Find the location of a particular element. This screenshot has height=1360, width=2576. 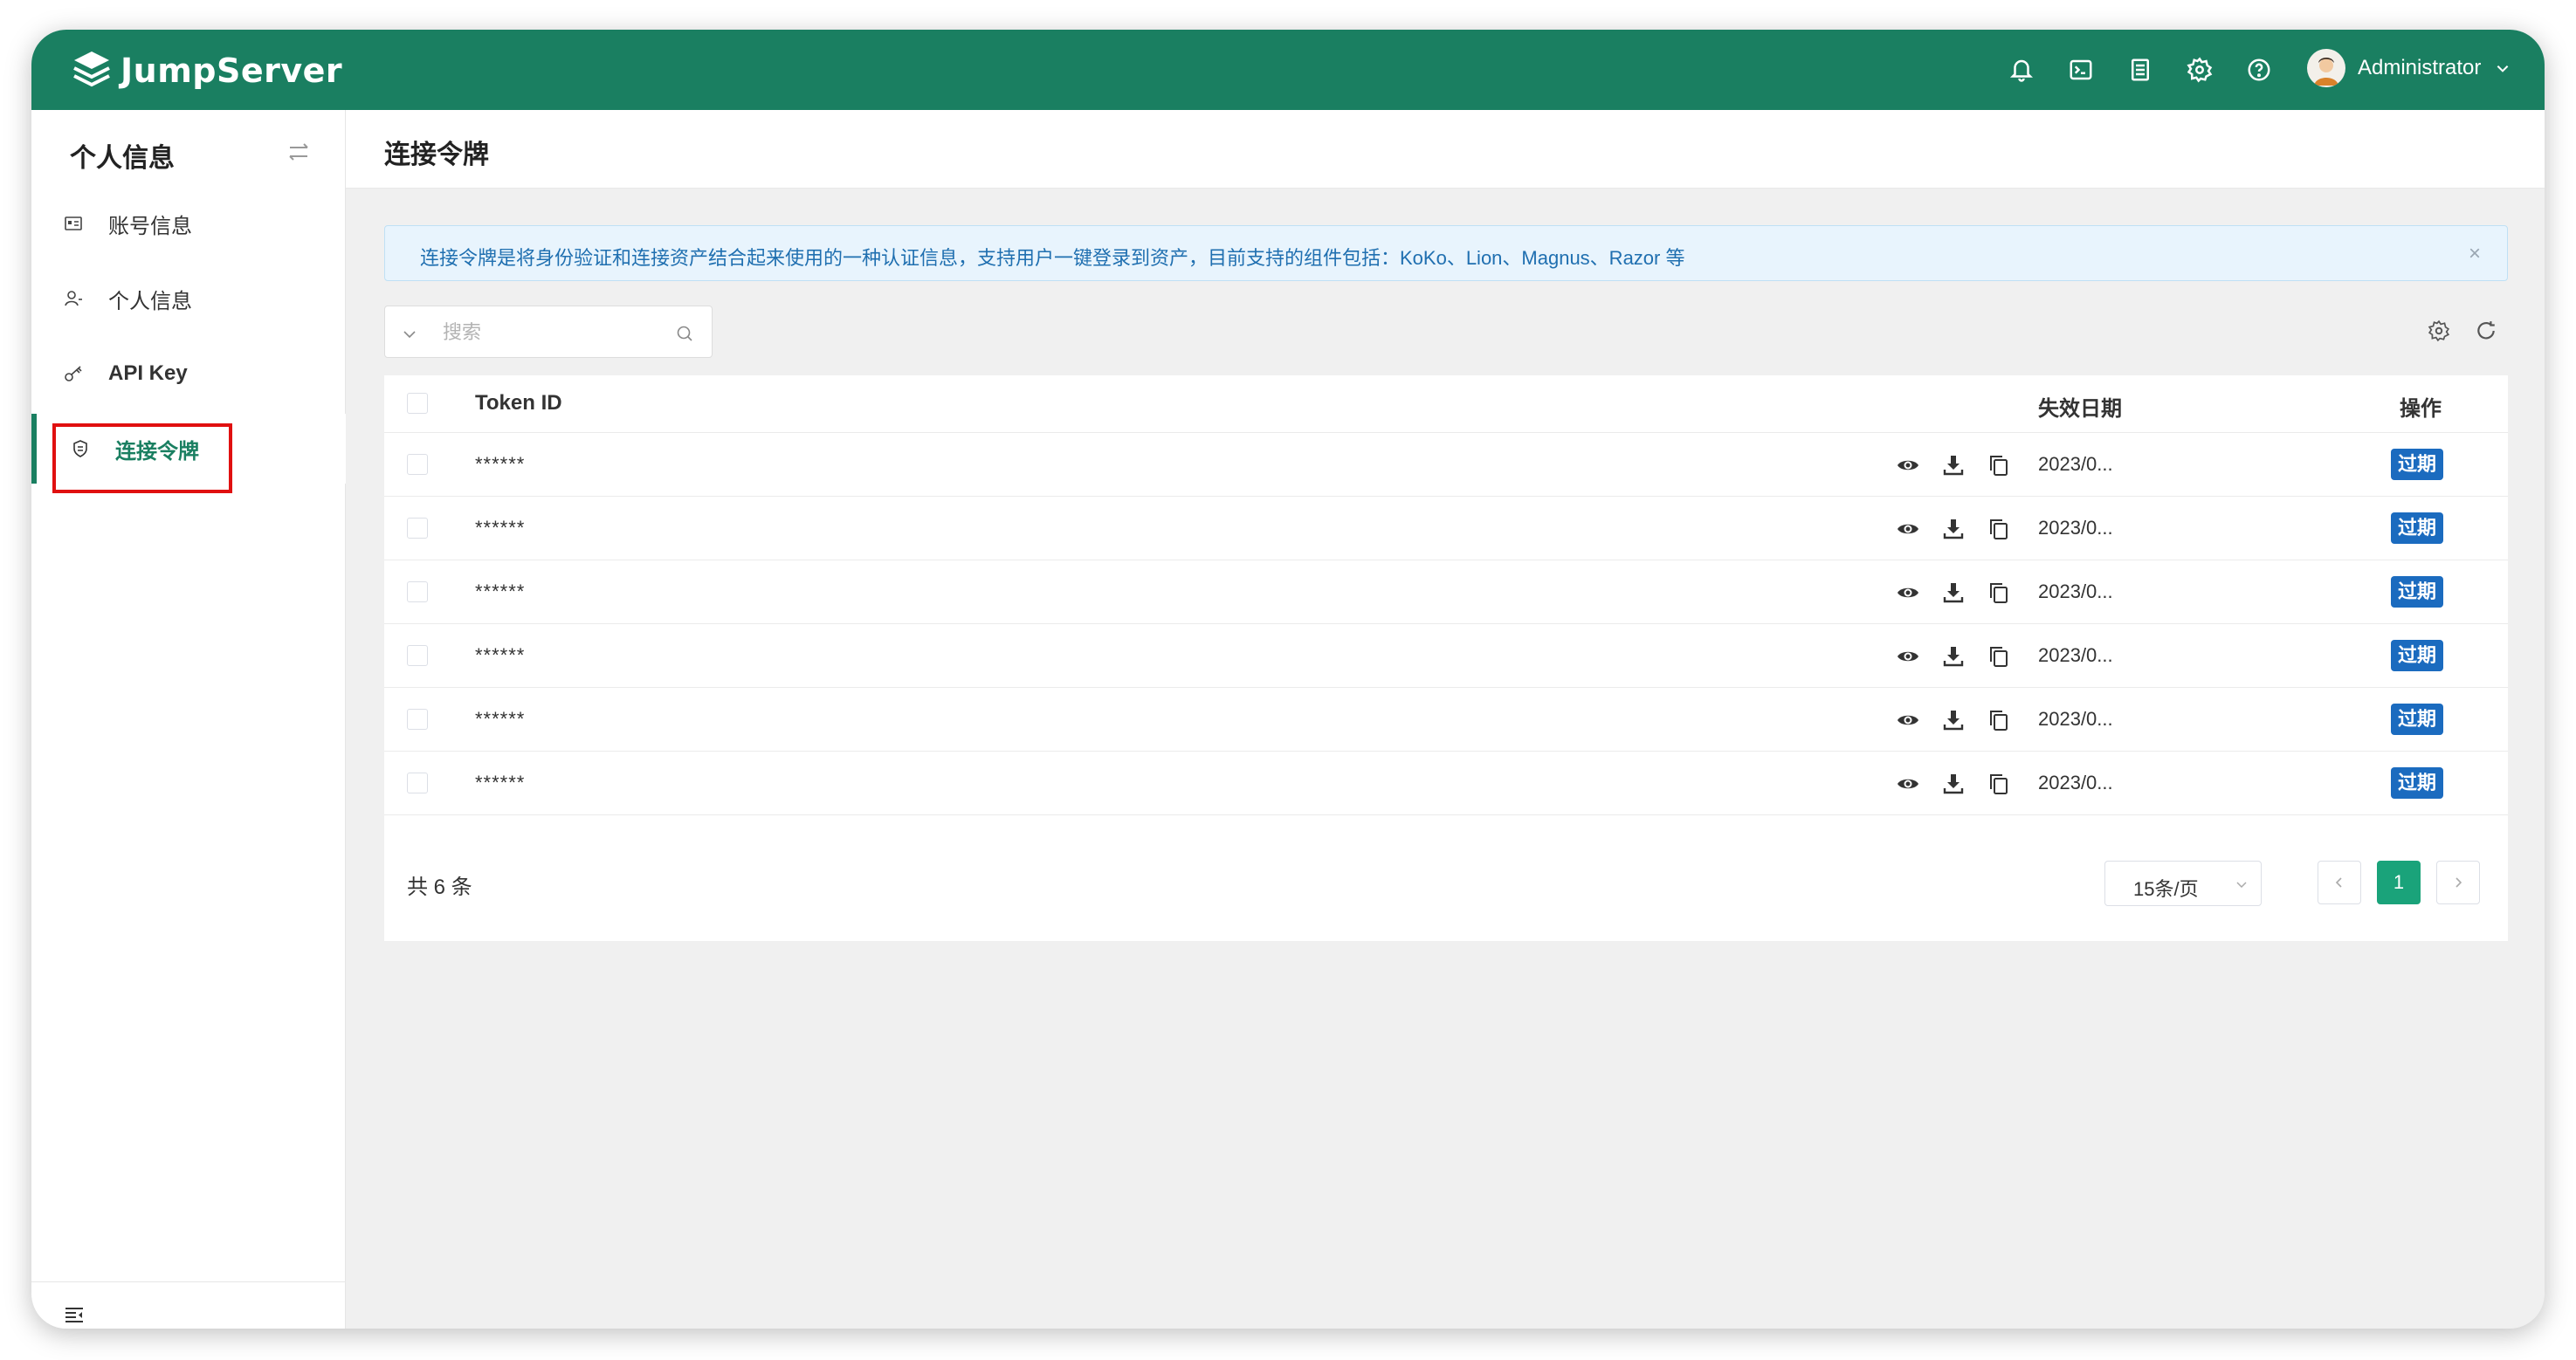

user-menu: Administrator is located at coordinates (2409, 68).